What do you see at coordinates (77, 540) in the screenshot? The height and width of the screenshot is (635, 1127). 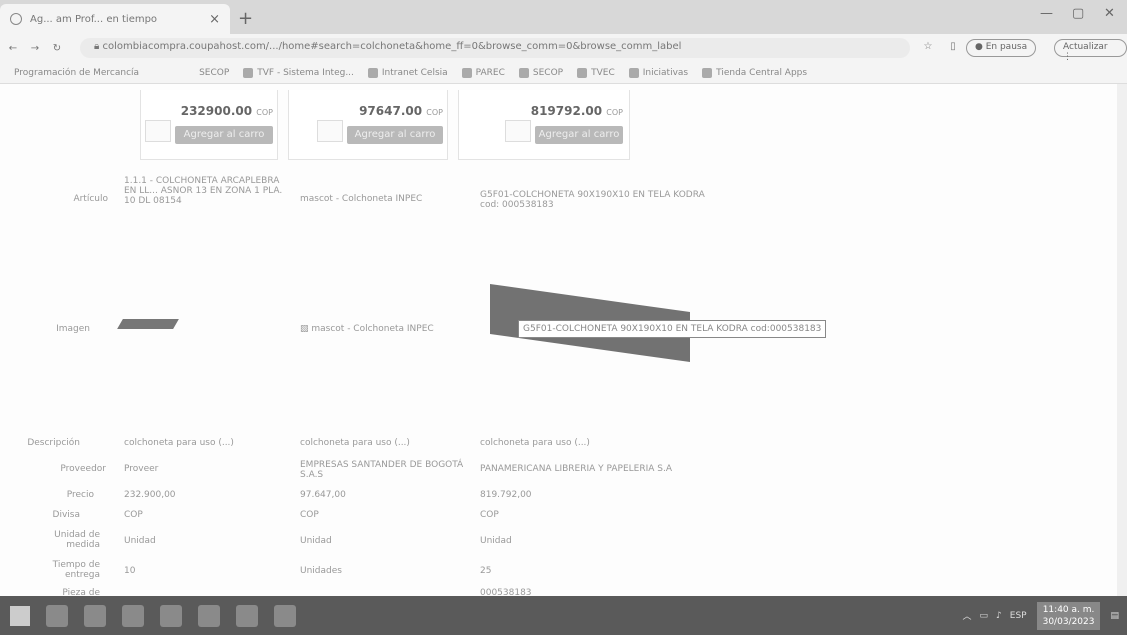 I see `row-label-unidad: Unidad de medida` at bounding box center [77, 540].